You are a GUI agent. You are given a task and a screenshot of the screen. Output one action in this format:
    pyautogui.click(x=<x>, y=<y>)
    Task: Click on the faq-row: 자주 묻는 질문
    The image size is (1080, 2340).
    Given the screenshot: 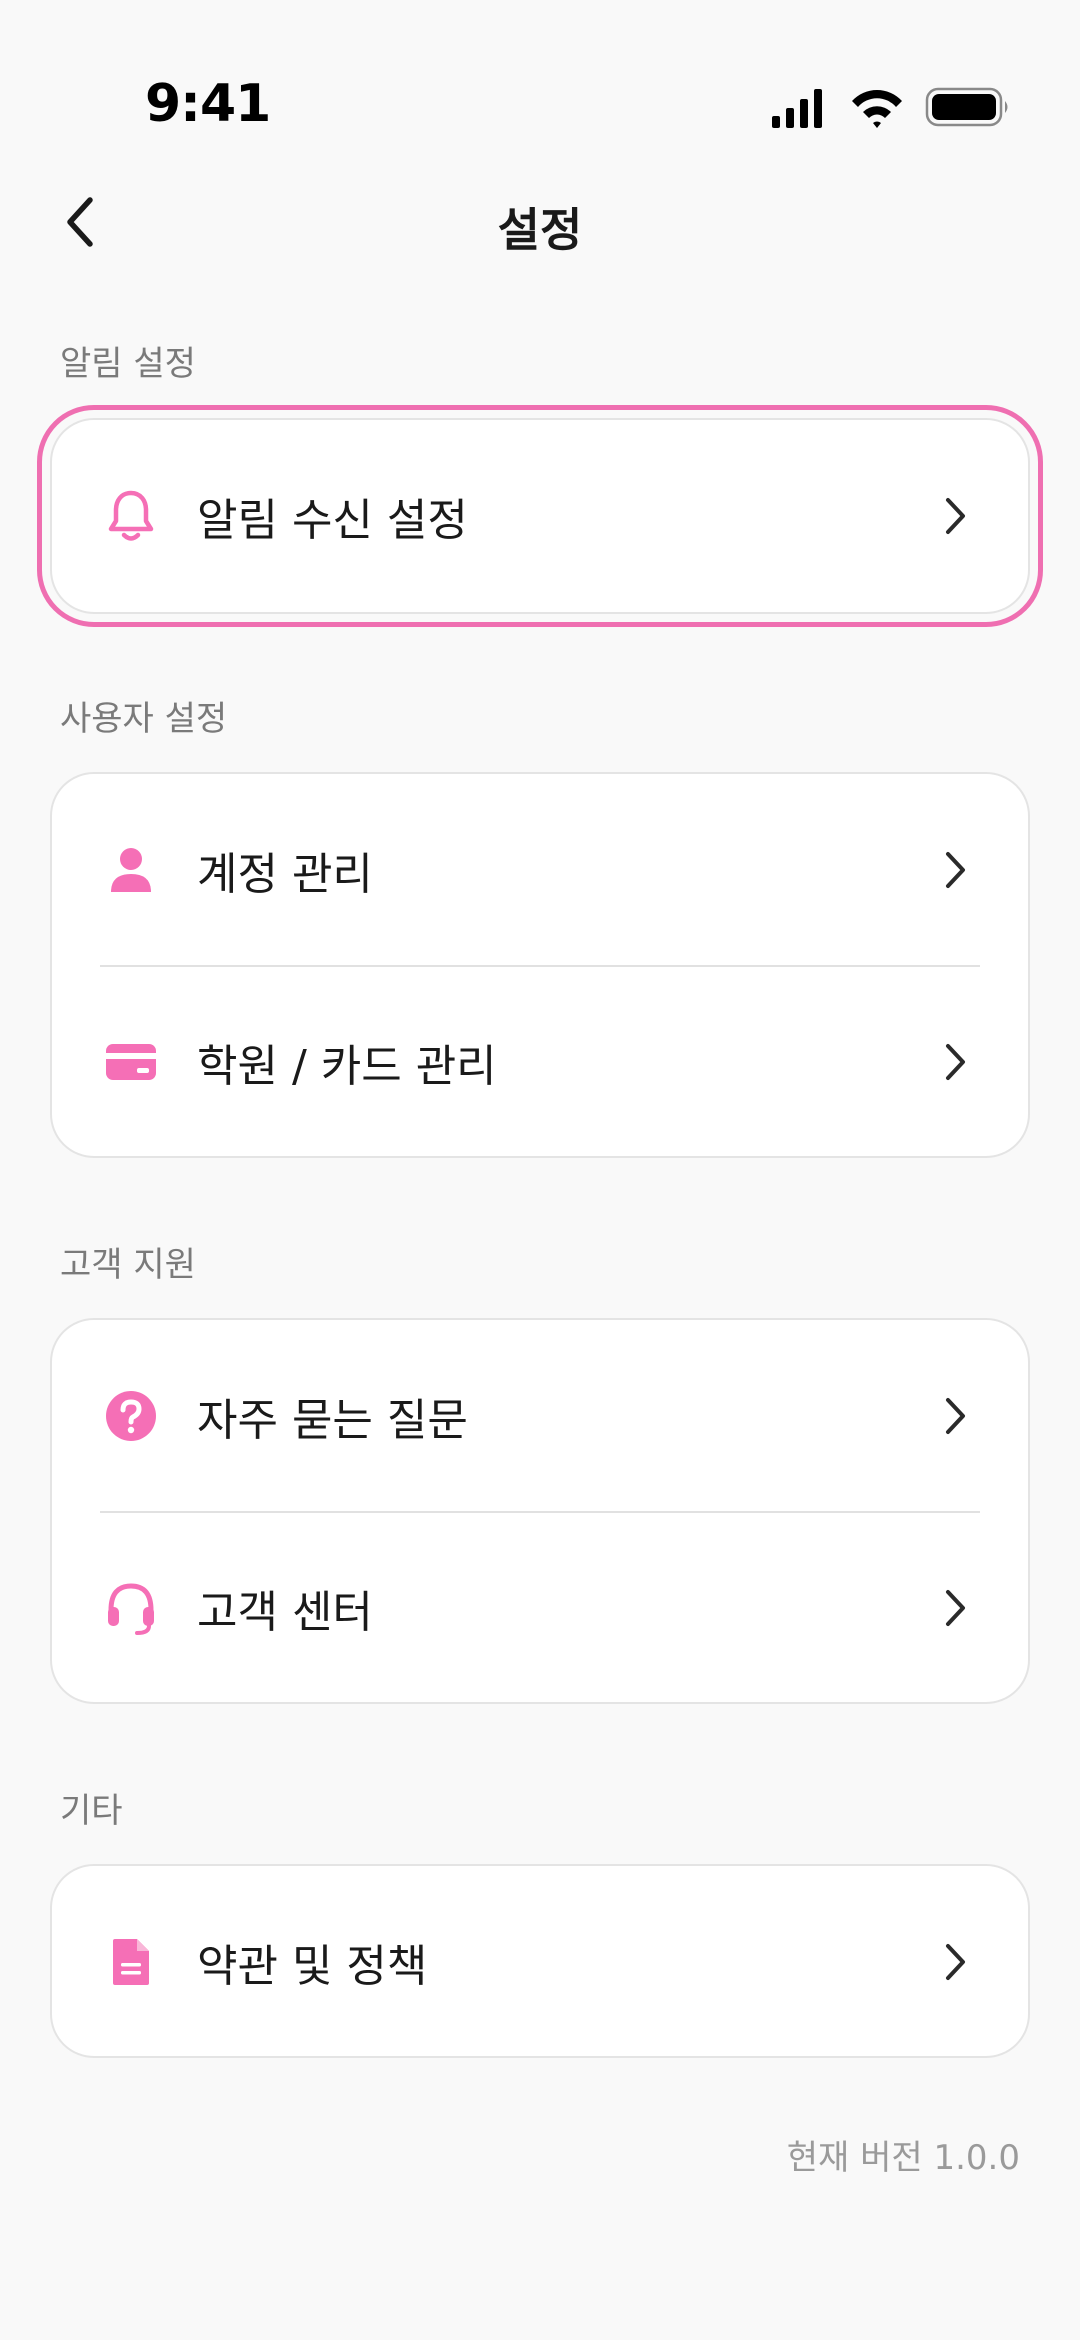 What is the action you would take?
    pyautogui.click(x=540, y=1416)
    